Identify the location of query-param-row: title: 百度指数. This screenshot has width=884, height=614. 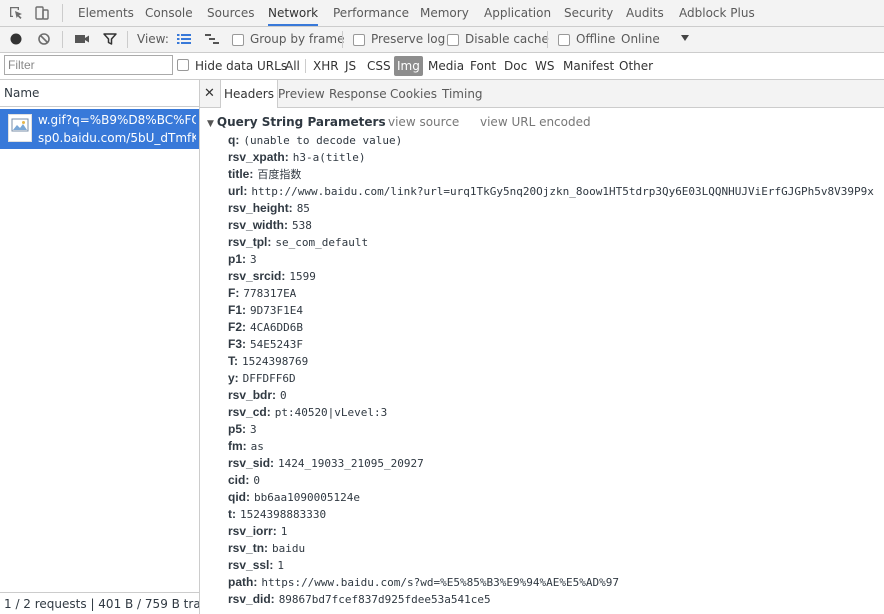
(264, 174).